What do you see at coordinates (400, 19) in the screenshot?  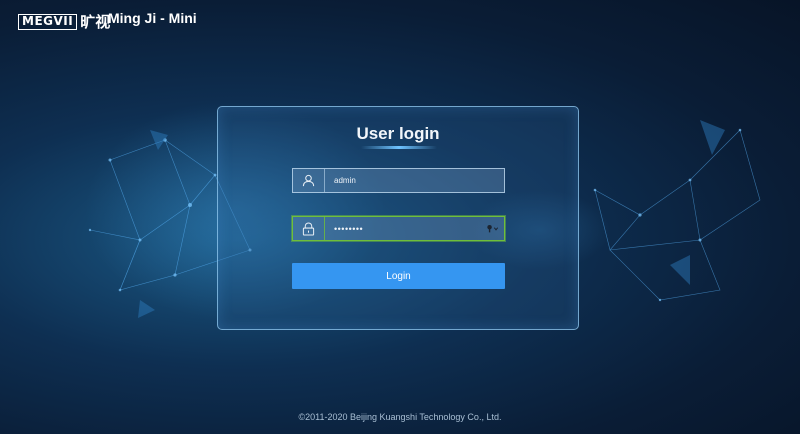 I see `top-bar: MEGVII 旷视 Ming Ji - Mini` at bounding box center [400, 19].